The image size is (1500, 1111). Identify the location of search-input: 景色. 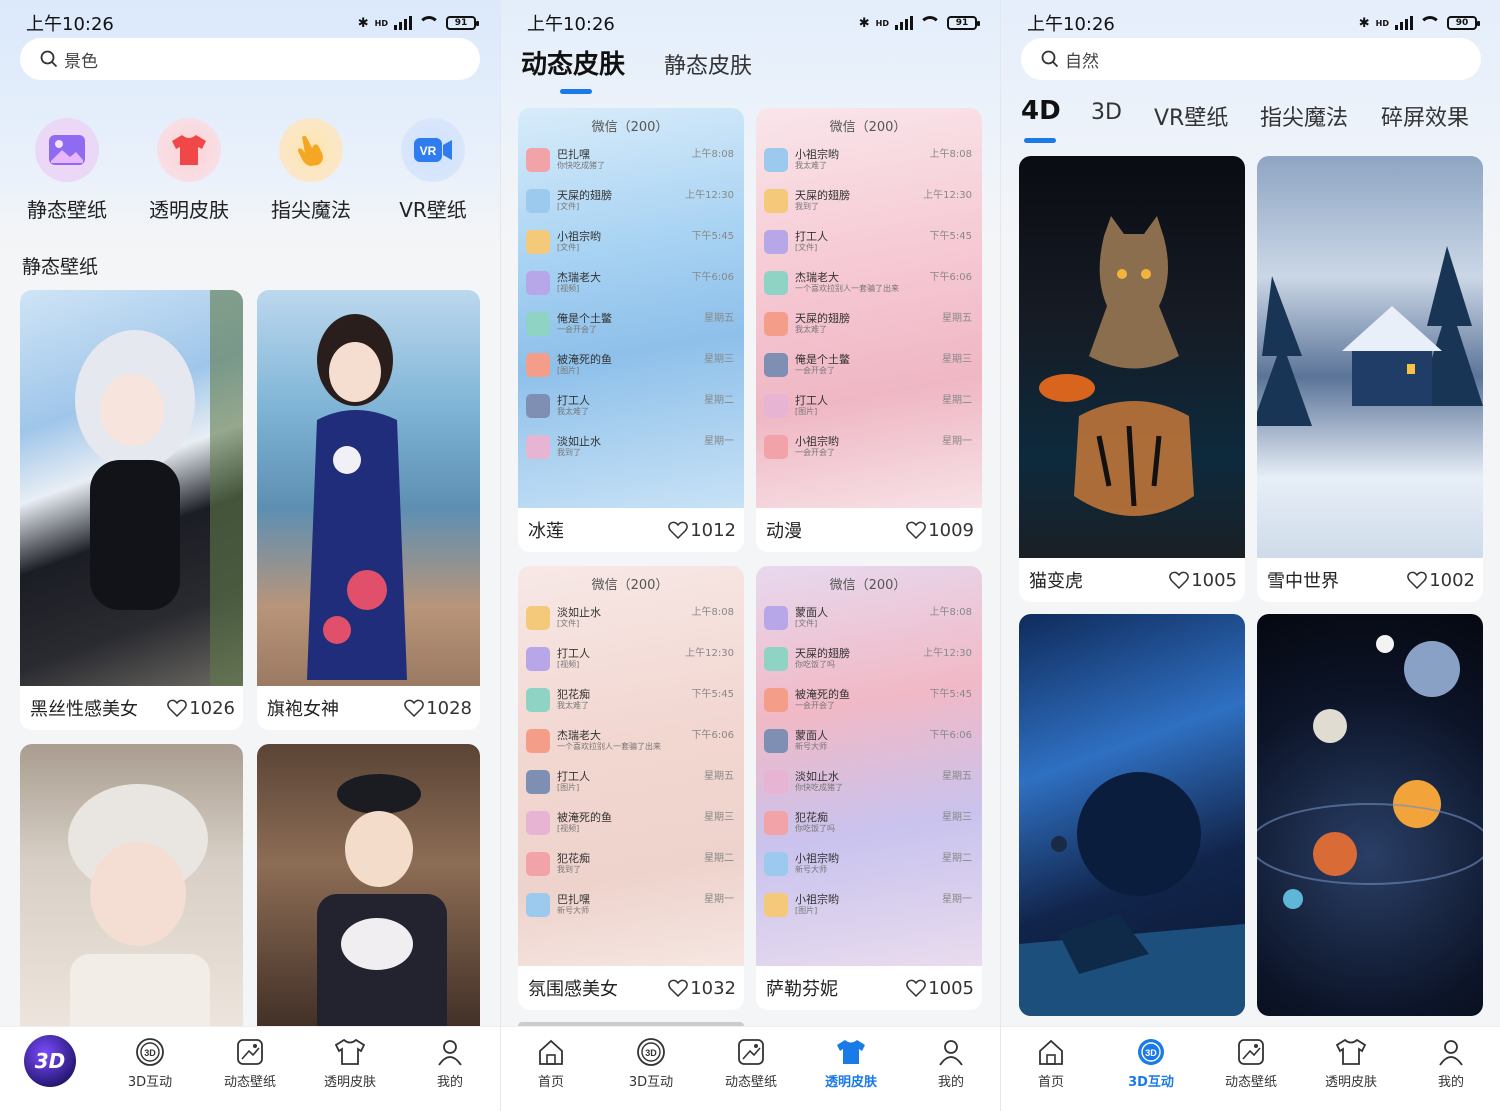
(250, 59).